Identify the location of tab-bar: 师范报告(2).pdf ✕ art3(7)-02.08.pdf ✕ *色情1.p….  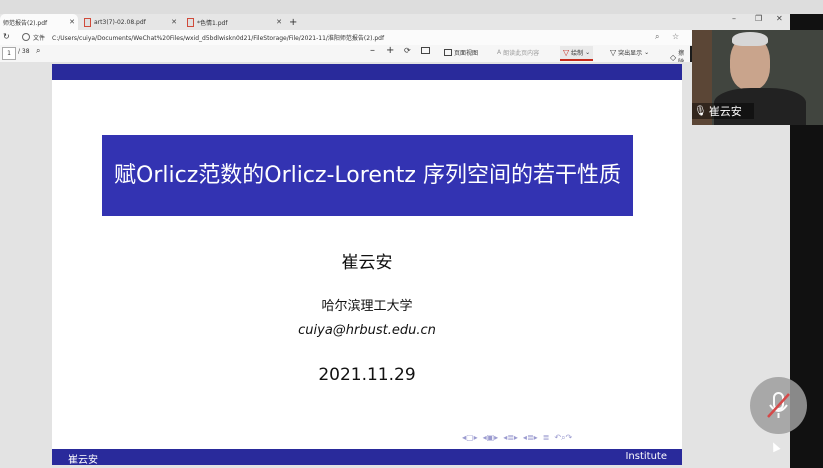
(395, 22).